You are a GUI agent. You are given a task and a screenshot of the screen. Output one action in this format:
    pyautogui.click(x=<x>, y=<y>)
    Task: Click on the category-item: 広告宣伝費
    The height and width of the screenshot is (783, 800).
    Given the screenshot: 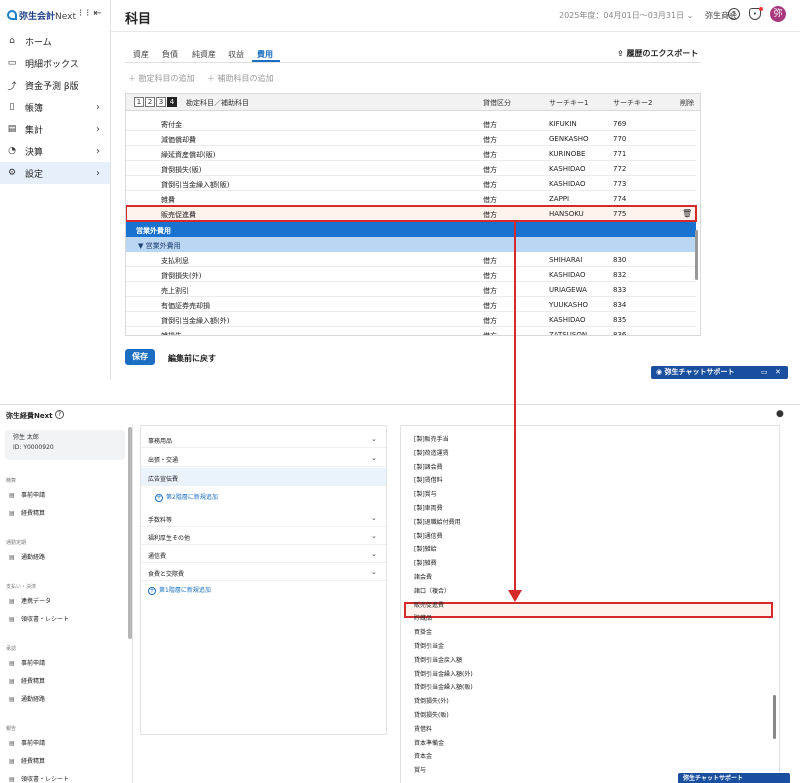 What is the action you would take?
    pyautogui.click(x=263, y=477)
    